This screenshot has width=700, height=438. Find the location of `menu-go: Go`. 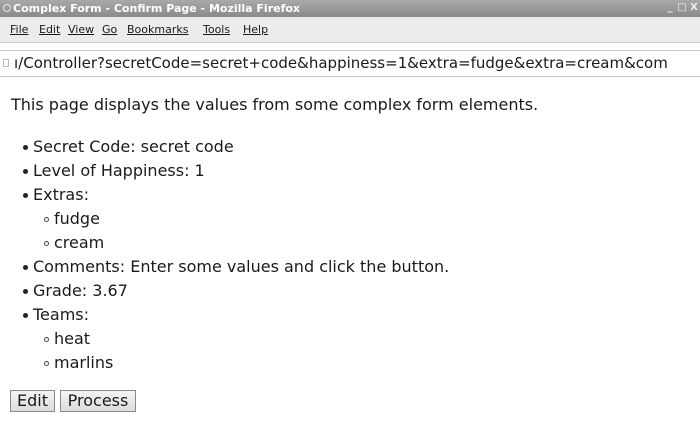

menu-go: Go is located at coordinates (109, 29).